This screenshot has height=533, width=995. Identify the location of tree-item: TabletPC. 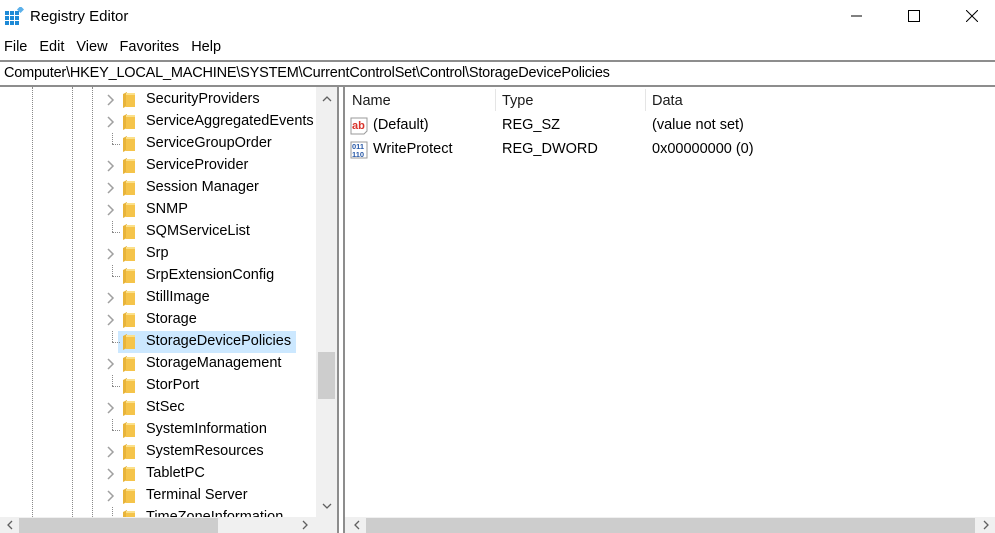
(158, 474).